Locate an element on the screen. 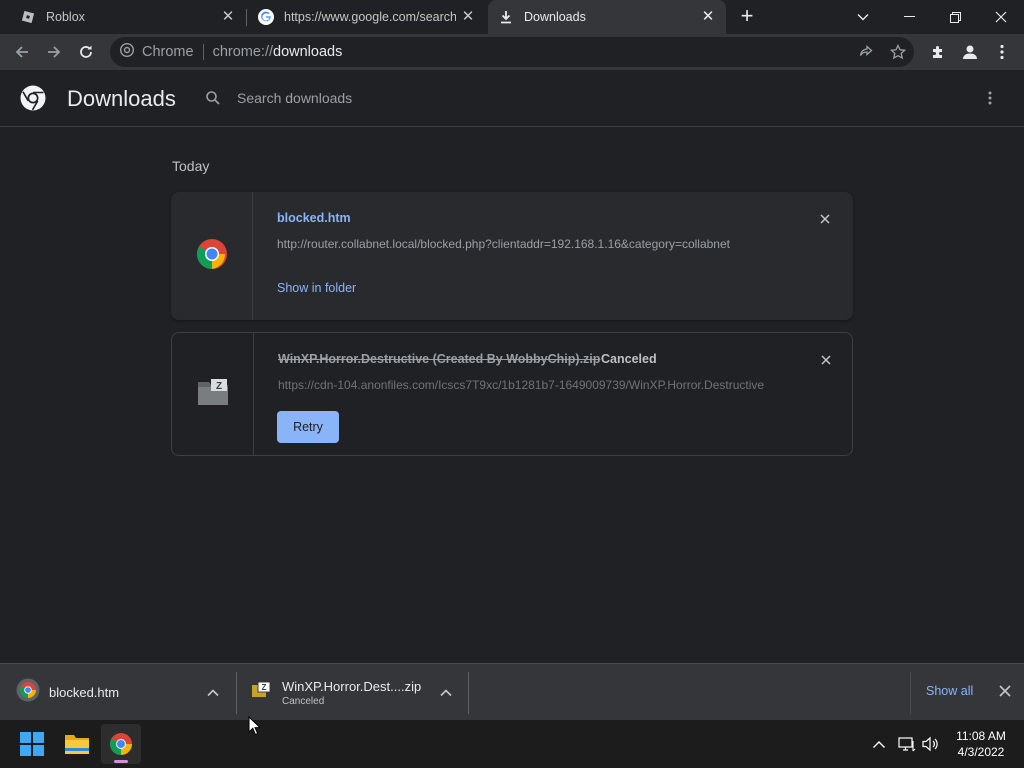 The image size is (1024, 768). search-icon is located at coordinates (213, 98).